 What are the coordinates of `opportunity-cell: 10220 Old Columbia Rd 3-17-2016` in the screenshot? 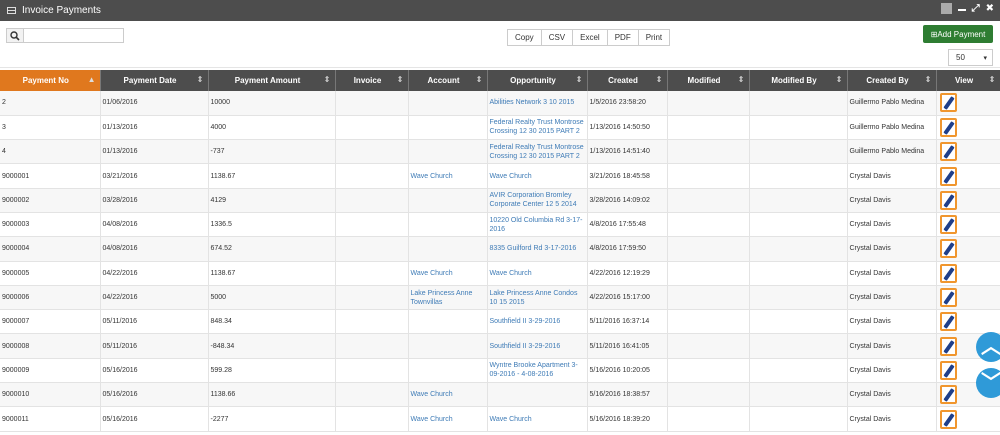 It's located at (537, 225).